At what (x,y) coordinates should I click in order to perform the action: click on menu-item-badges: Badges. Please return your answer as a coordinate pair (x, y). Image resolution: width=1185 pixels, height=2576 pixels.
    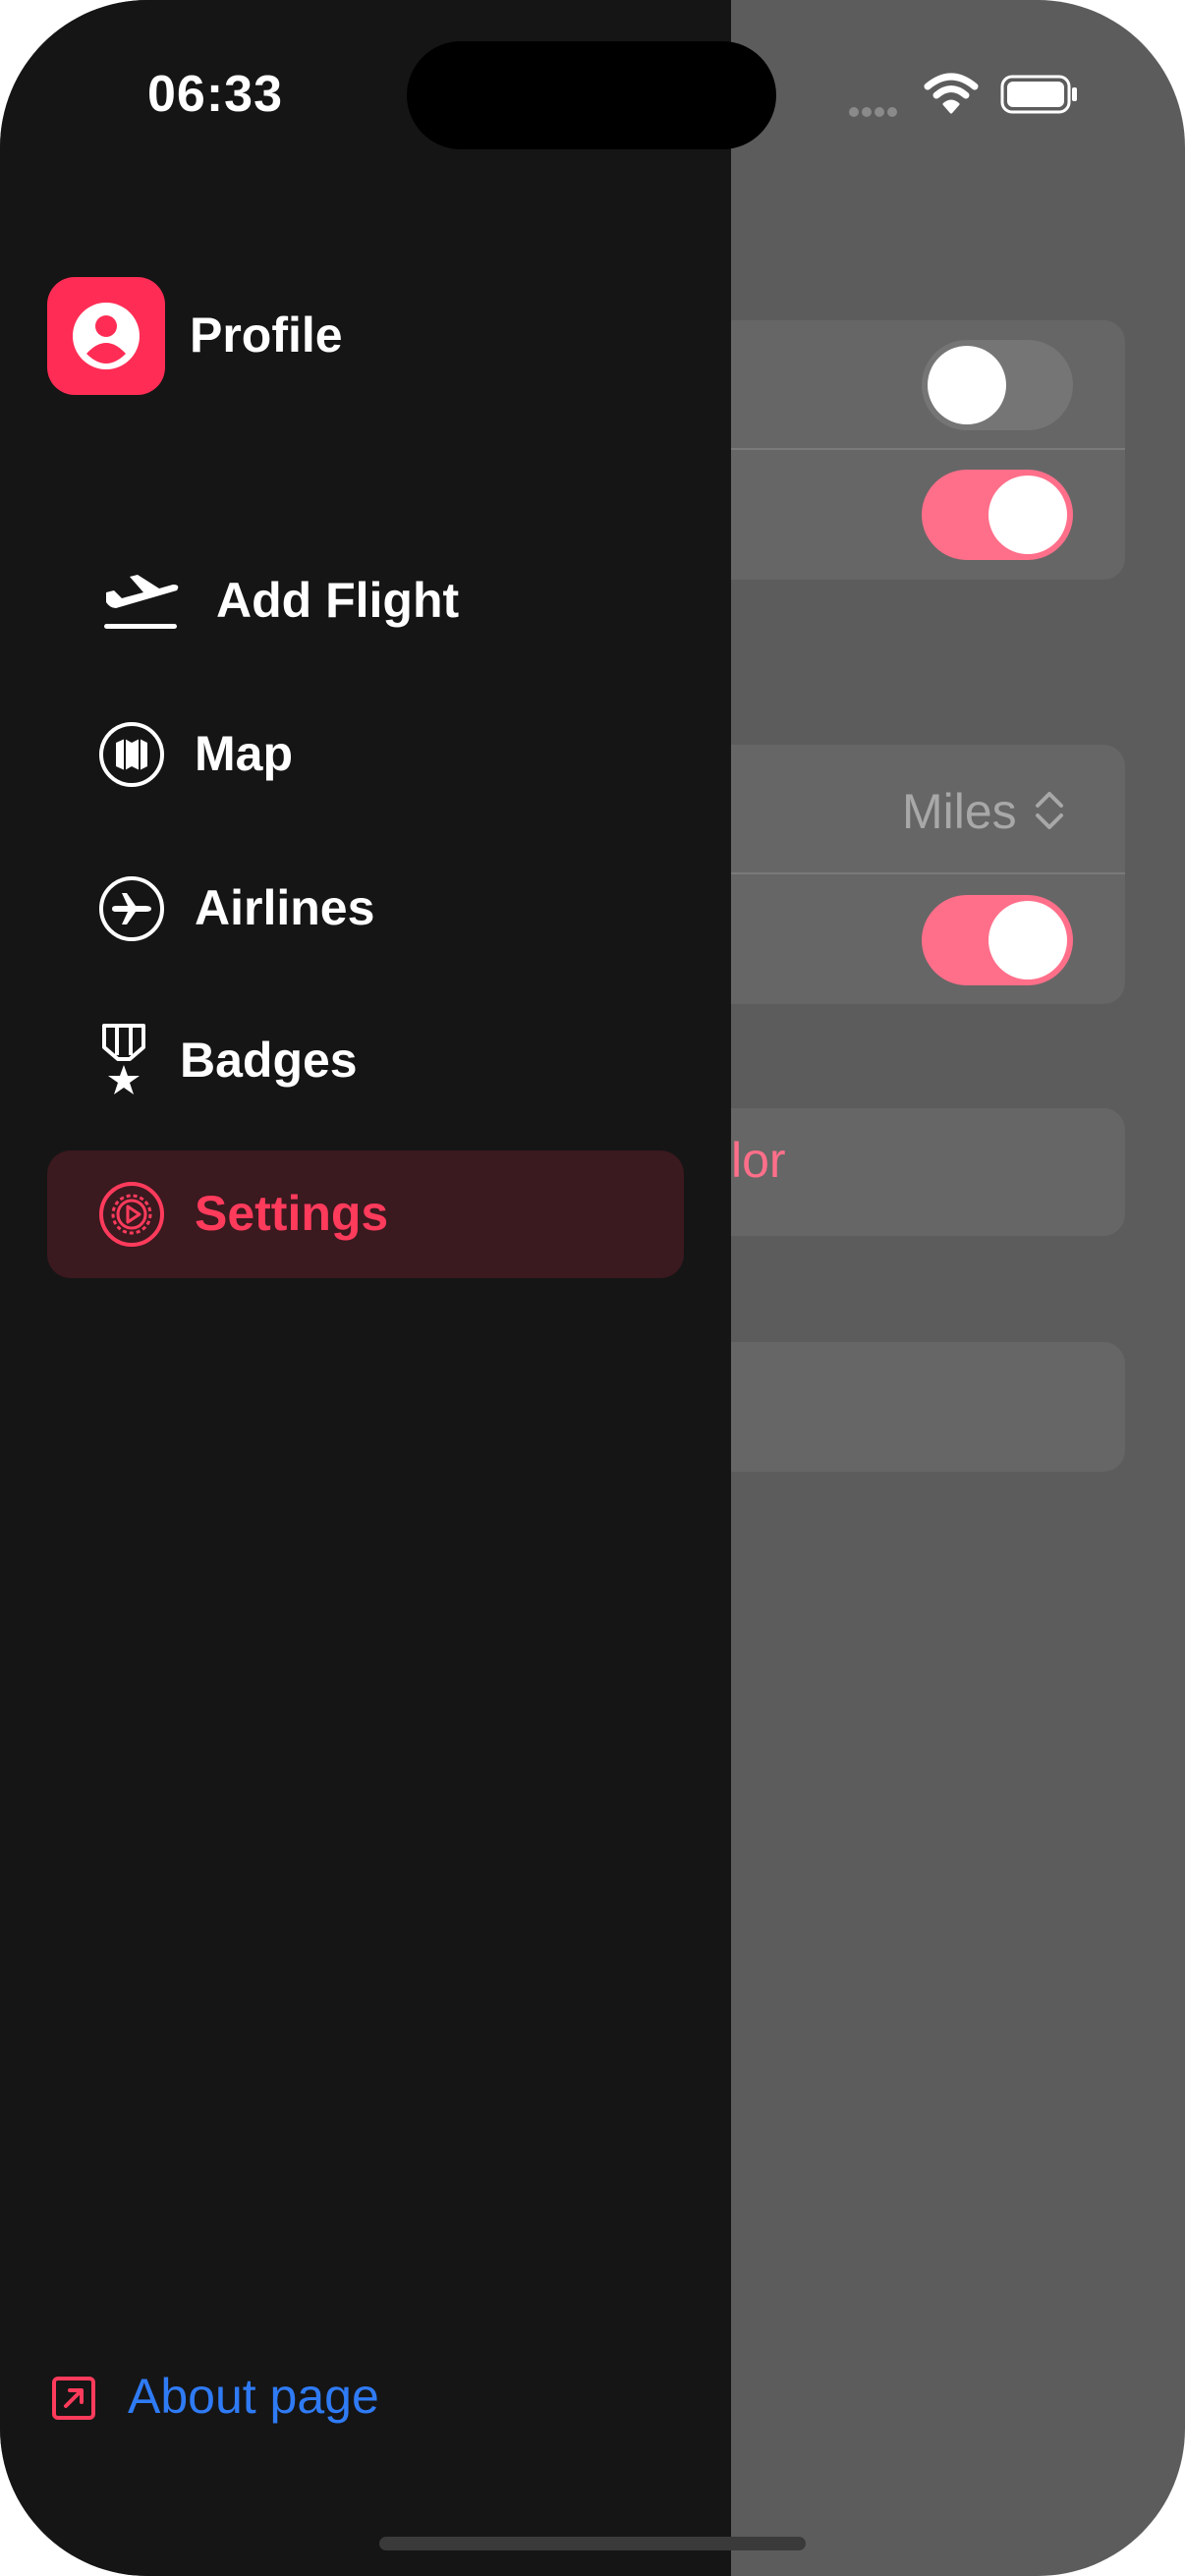
    Looking at the image, I should click on (366, 1061).